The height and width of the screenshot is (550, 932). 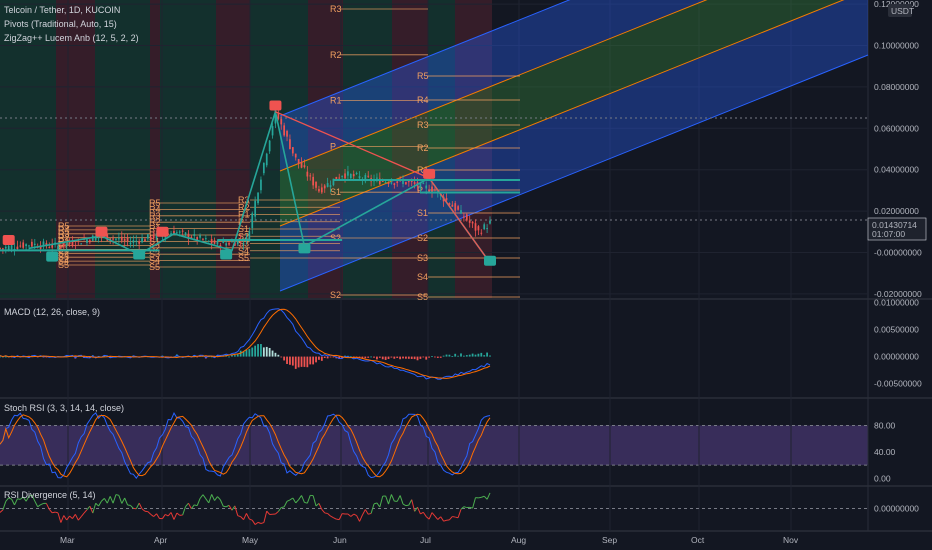 What do you see at coordinates (882, 478) in the screenshot?
I see `stoch-axis-tick: 0.00` at bounding box center [882, 478].